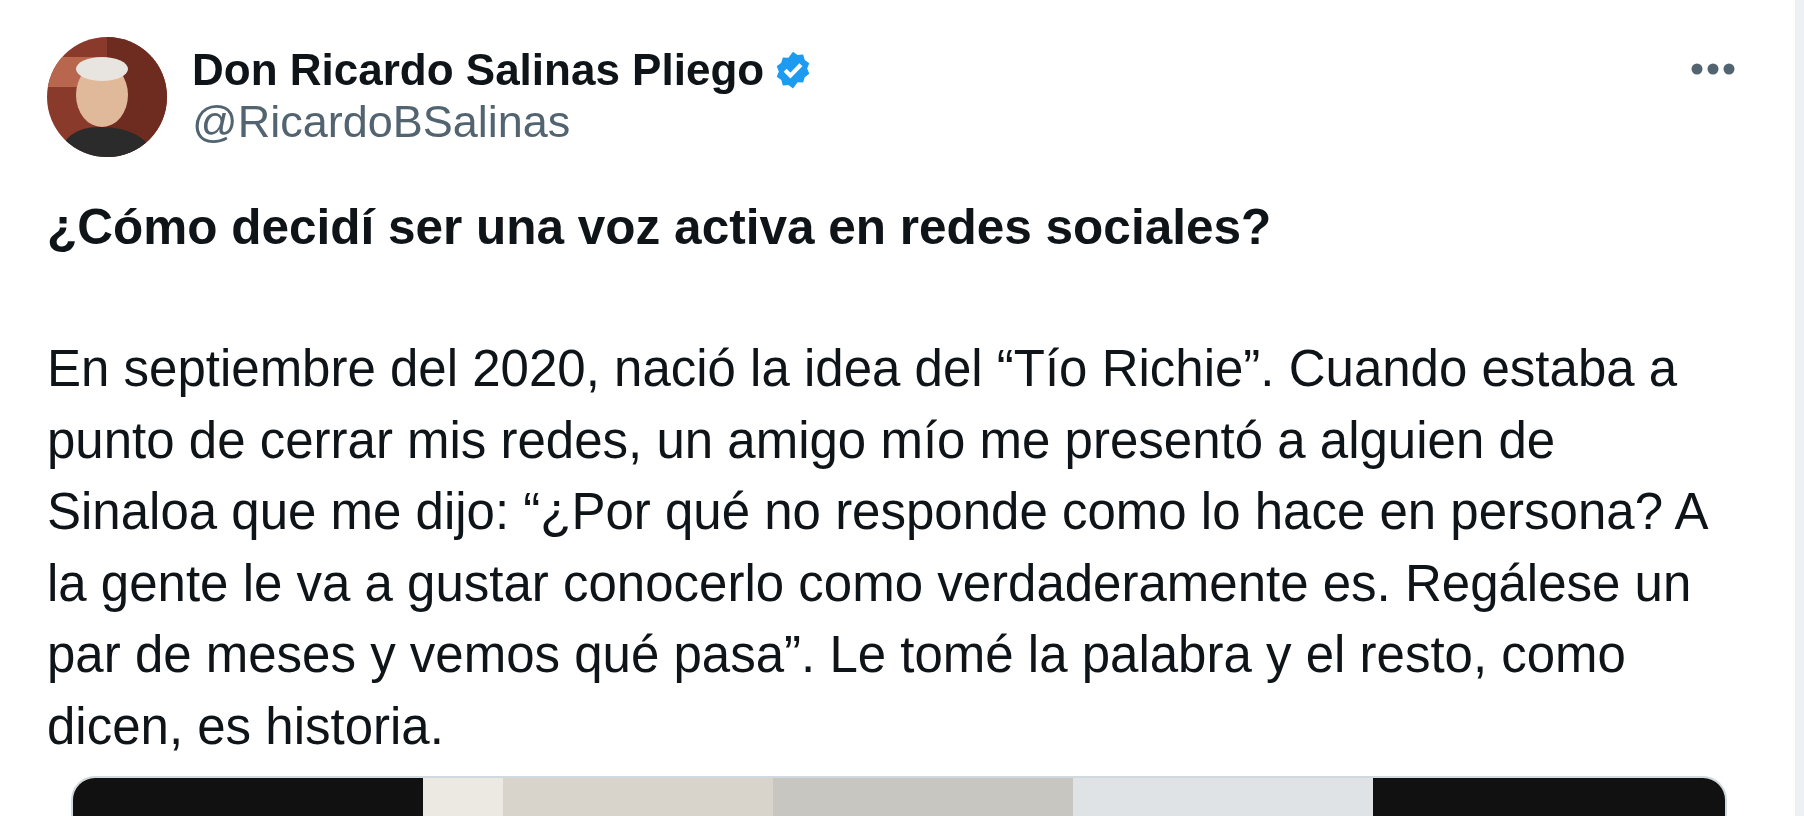 Image resolution: width=1804 pixels, height=816 pixels. I want to click on author-handle: @RicardoBSalinas, so click(929, 122).